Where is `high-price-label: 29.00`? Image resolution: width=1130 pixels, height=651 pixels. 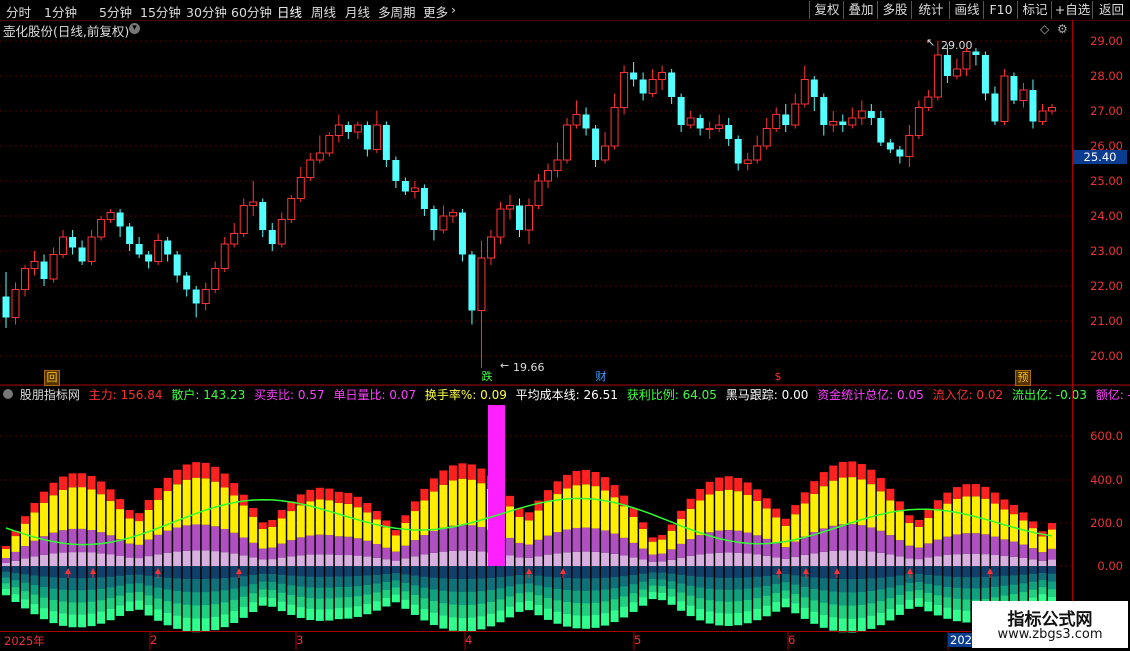 high-price-label: 29.00 is located at coordinates (957, 45).